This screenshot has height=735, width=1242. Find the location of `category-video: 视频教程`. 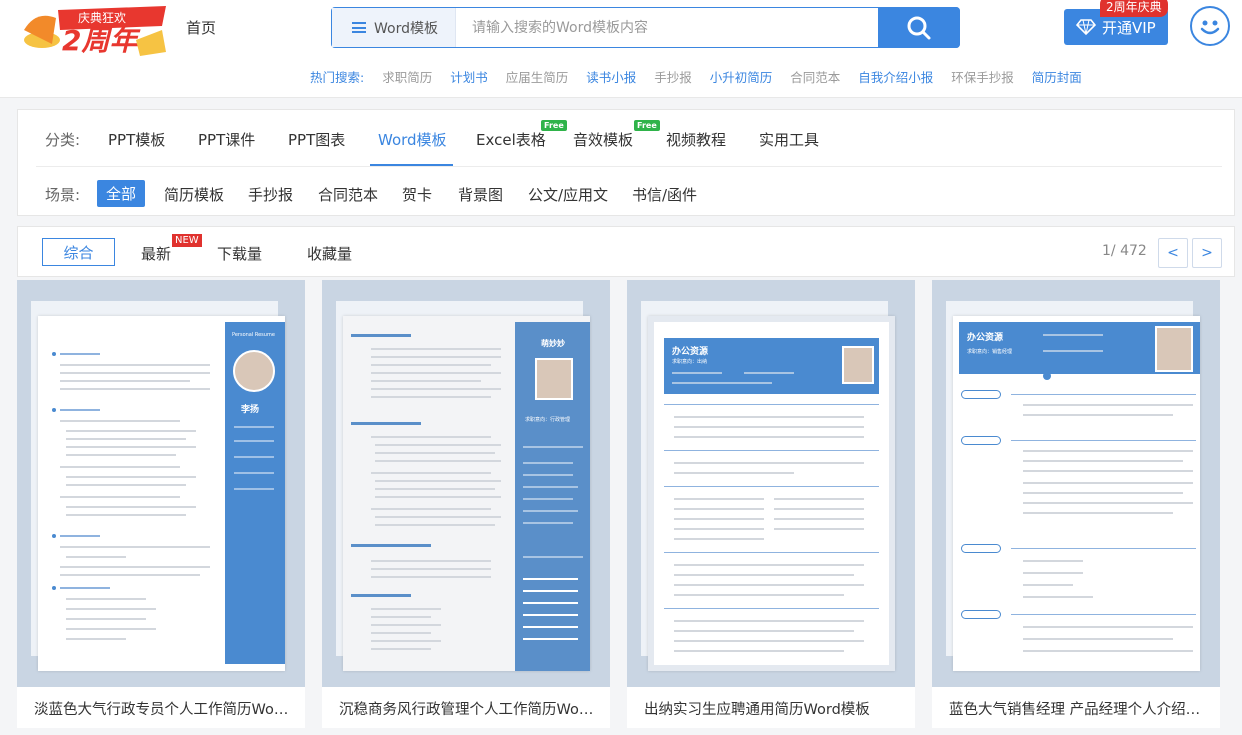

category-video: 视频教程 is located at coordinates (696, 139).